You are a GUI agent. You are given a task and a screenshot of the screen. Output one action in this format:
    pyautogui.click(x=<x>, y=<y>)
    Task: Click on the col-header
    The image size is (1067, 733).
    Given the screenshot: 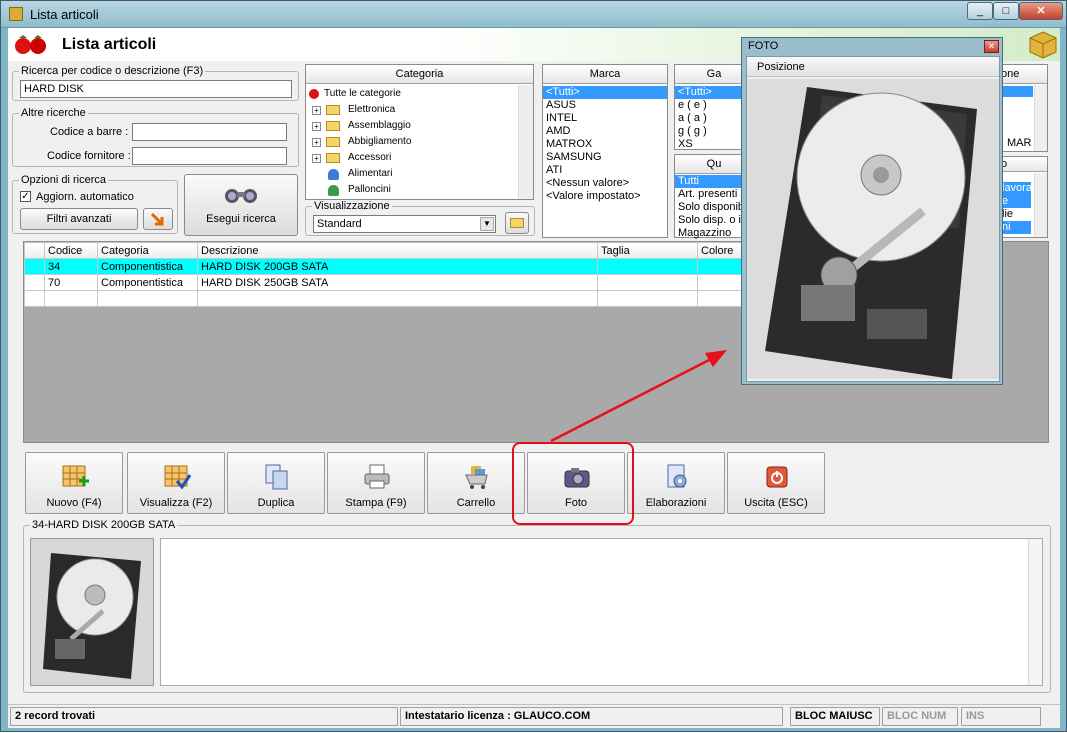 What is the action you would take?
    pyautogui.click(x=34, y=250)
    